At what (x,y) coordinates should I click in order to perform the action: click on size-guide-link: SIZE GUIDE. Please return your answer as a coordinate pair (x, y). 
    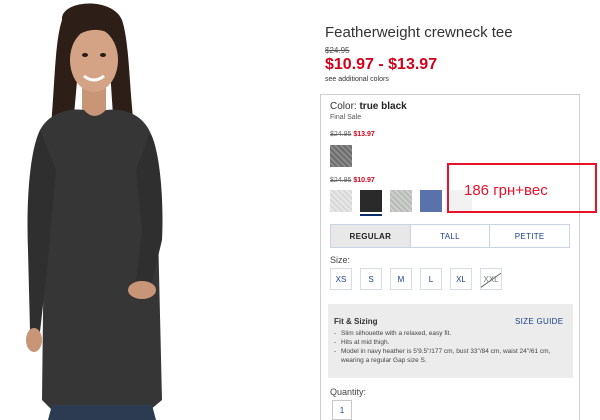
    Looking at the image, I should click on (539, 321).